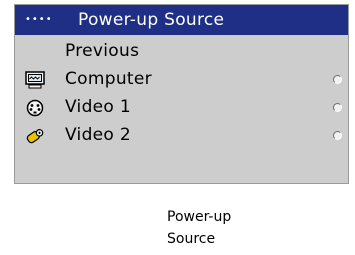 This screenshot has height=255, width=355. What do you see at coordinates (181, 51) in the screenshot?
I see `menu-item-previous: Previous` at bounding box center [181, 51].